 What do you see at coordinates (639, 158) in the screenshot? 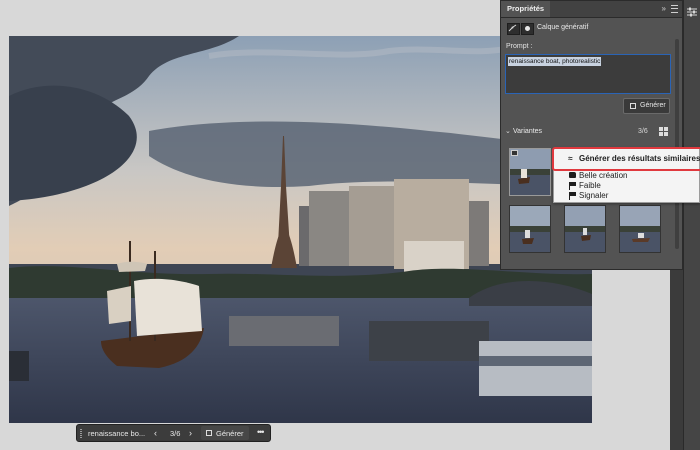
I see `menu-item-label: Générer des résultats similaires` at bounding box center [639, 158].